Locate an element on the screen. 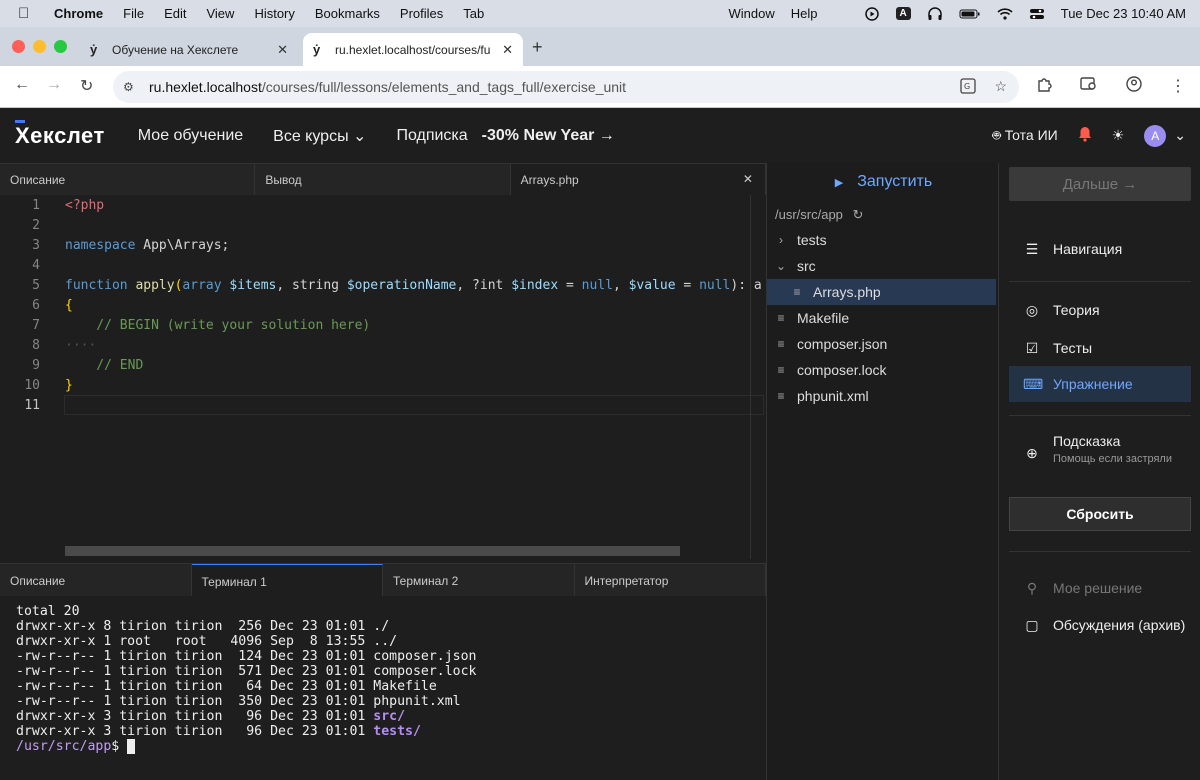 This screenshot has height=780, width=1200. menu-profiles: Profiles is located at coordinates (421, 13).